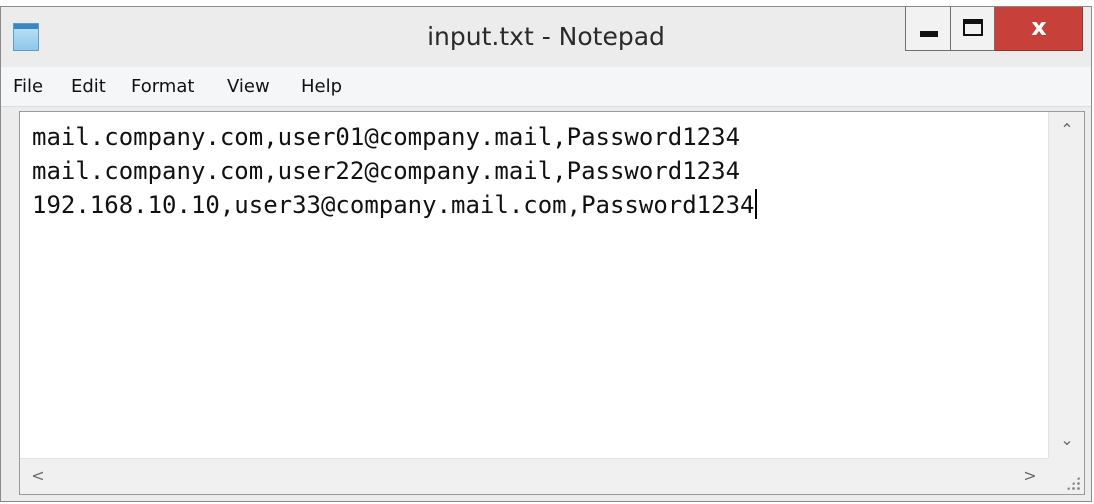 This screenshot has width=1094, height=504. Describe the element at coordinates (321, 87) in the screenshot. I see `menu-help: Help` at that location.